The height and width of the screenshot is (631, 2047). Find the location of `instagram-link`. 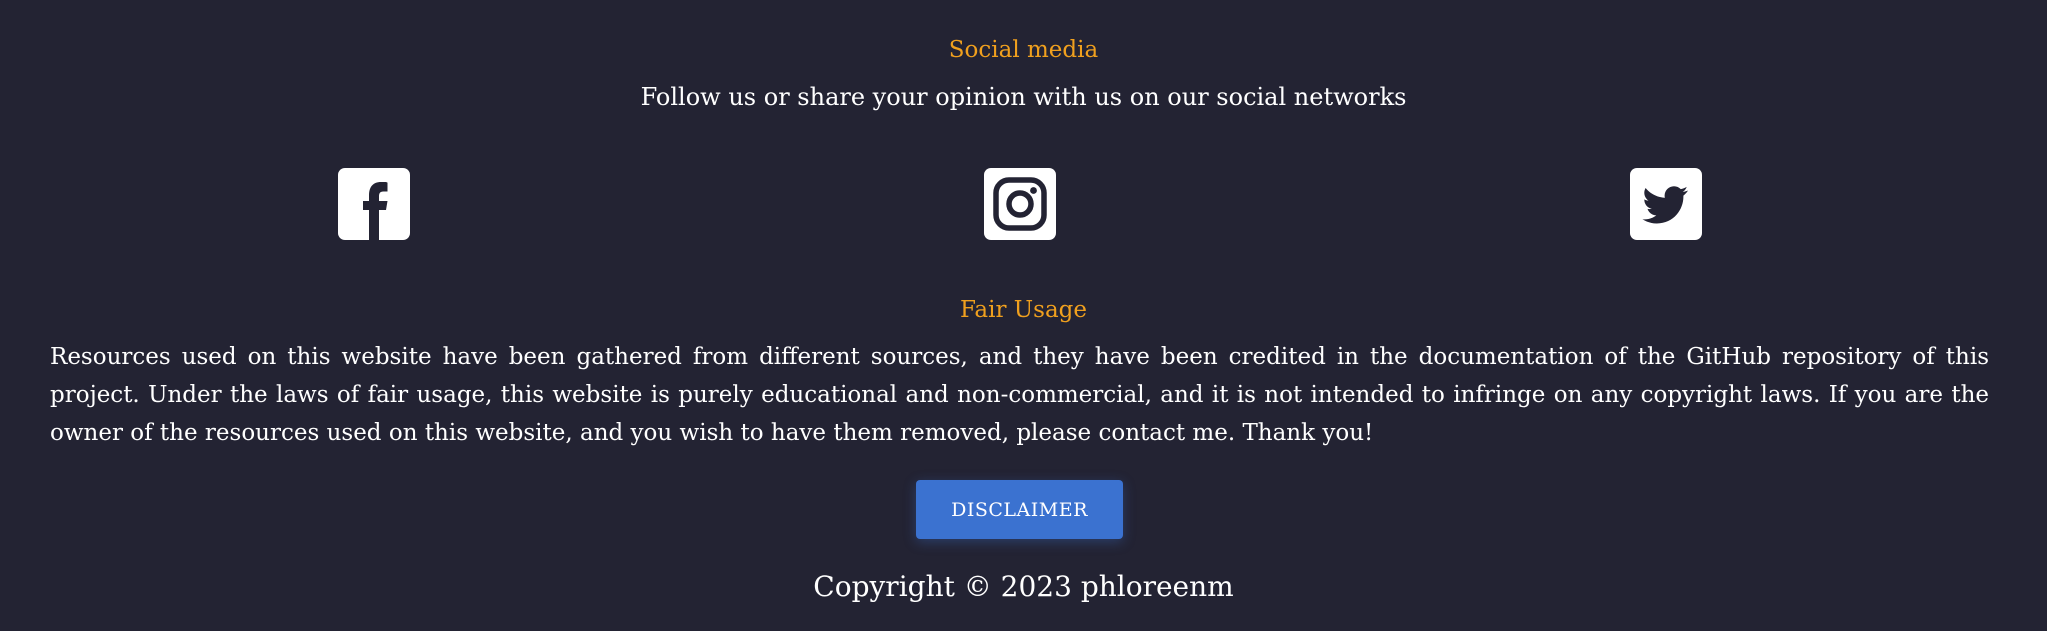

instagram-link is located at coordinates (1020, 204).